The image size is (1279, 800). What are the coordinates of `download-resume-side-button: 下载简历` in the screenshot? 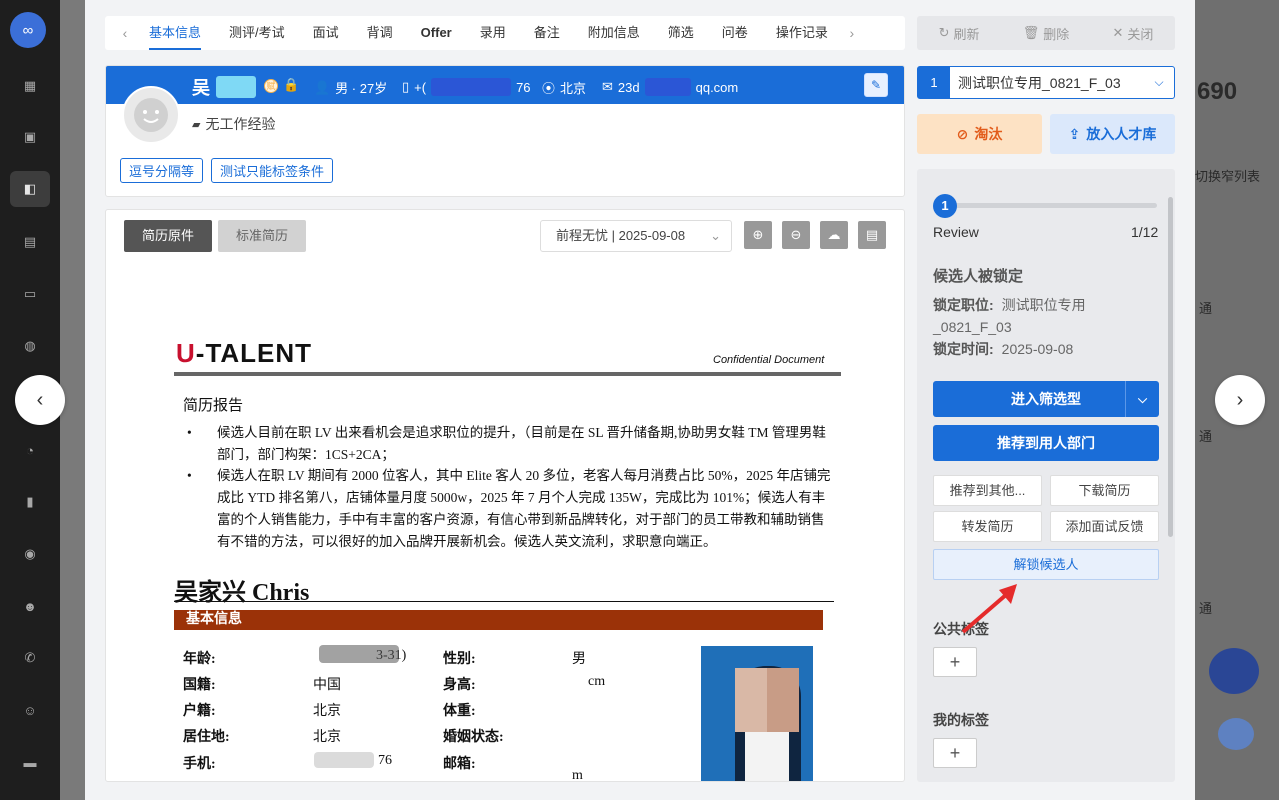 It's located at (1104, 490).